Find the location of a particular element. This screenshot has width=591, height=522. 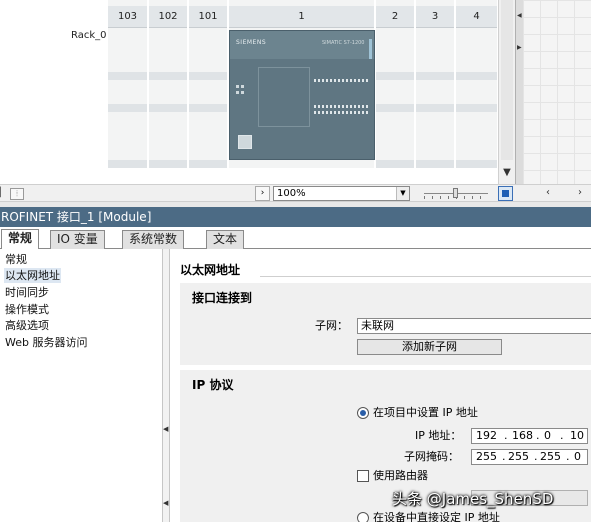

rack-name: Rack_0 is located at coordinates (89, 35).